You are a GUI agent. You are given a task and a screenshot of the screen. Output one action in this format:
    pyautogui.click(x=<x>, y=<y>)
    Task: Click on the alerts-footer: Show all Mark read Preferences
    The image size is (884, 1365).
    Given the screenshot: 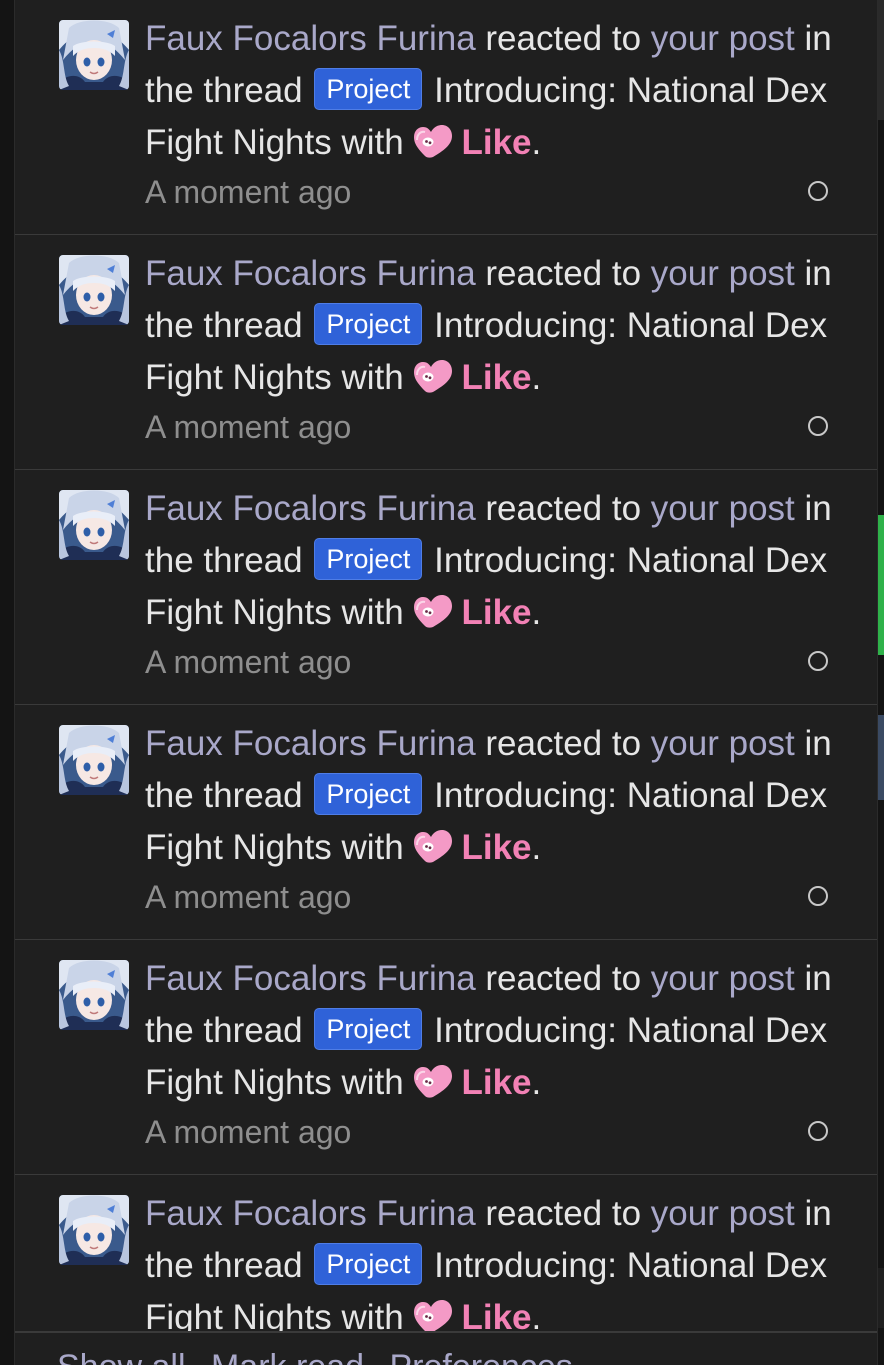 What is the action you would take?
    pyautogui.click(x=446, y=1348)
    